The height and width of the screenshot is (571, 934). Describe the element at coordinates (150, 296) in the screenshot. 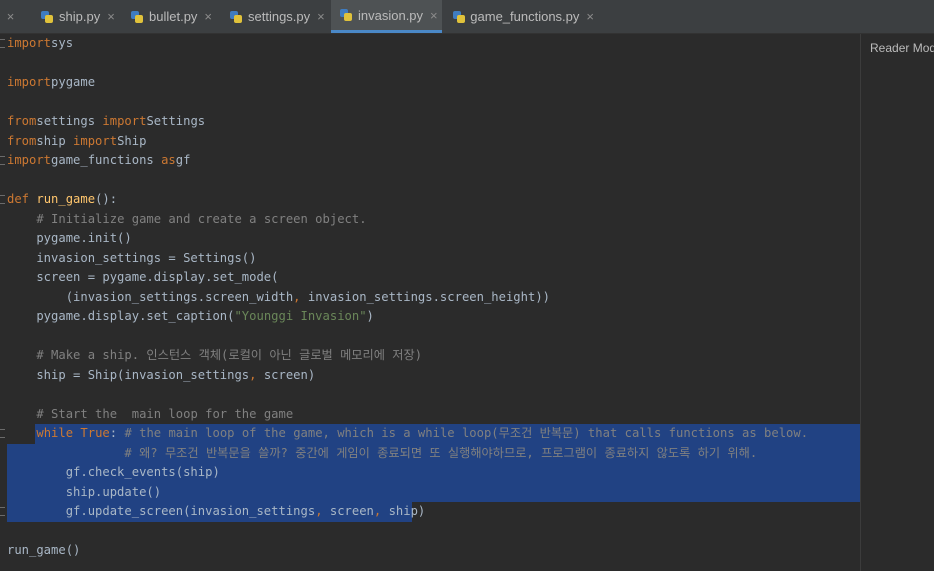

I see `code-token: (invasion_settings.screen_width` at that location.